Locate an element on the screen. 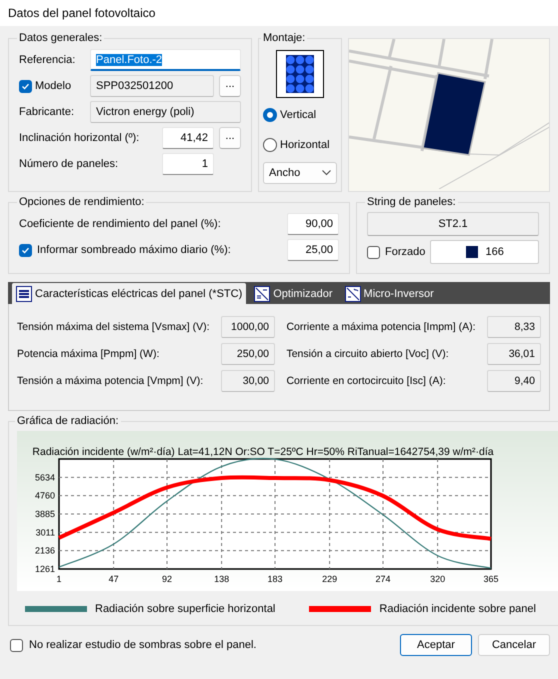 This screenshot has height=679, width=558. field-label: Potencia máxima [Pmpm] (W): is located at coordinates (88, 354).